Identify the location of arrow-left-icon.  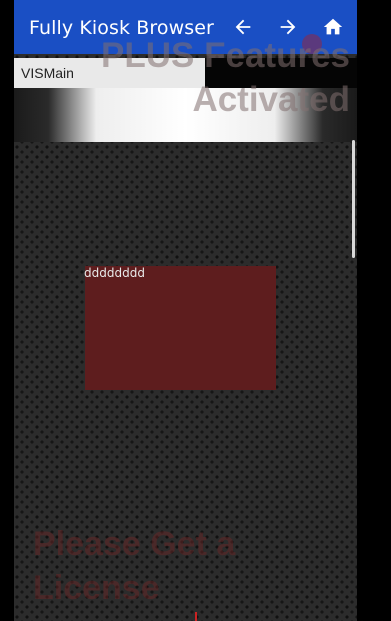
(243, 27).